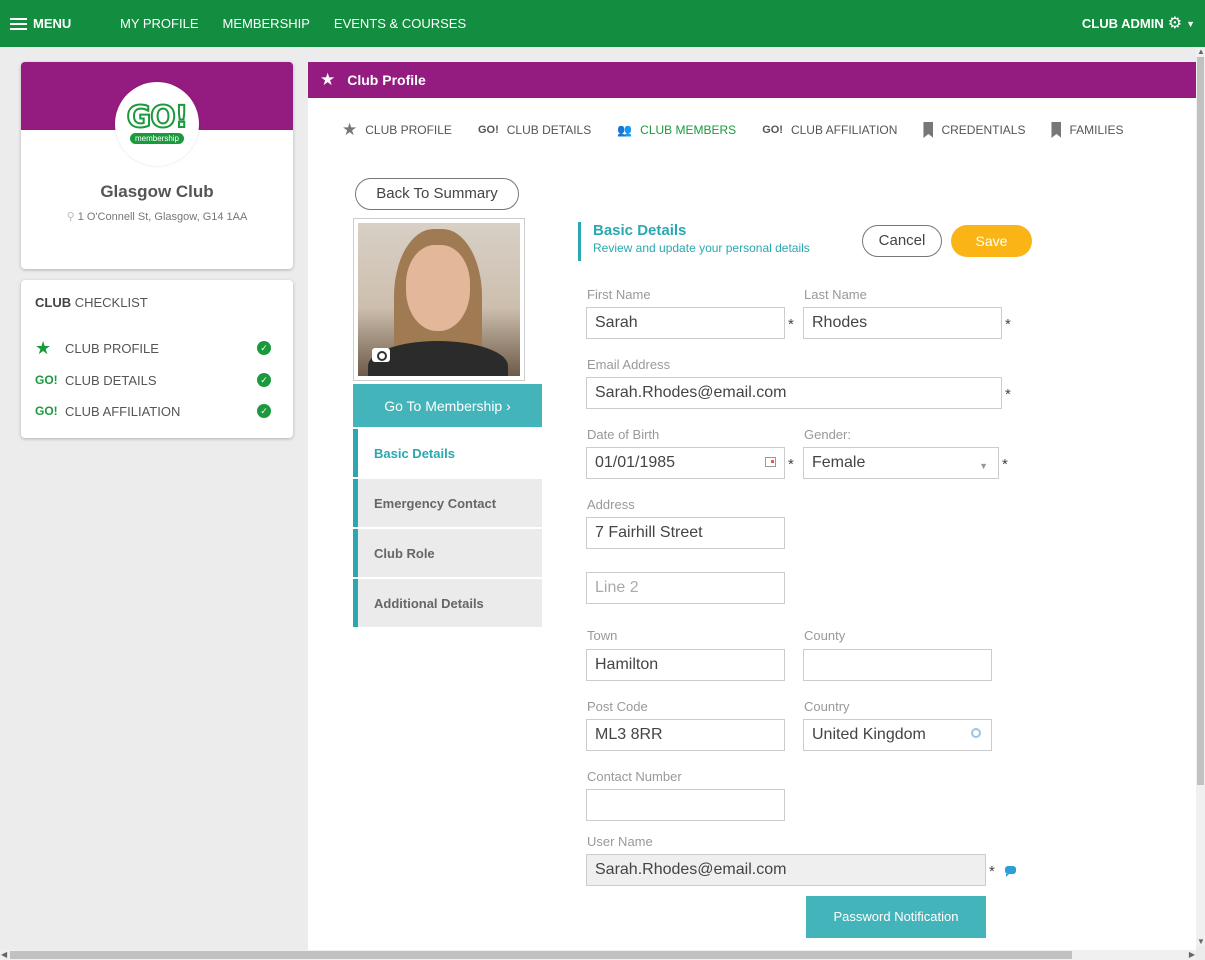  Describe the element at coordinates (447, 453) in the screenshot. I see `side-nav-basic-details: Basic Details` at that location.